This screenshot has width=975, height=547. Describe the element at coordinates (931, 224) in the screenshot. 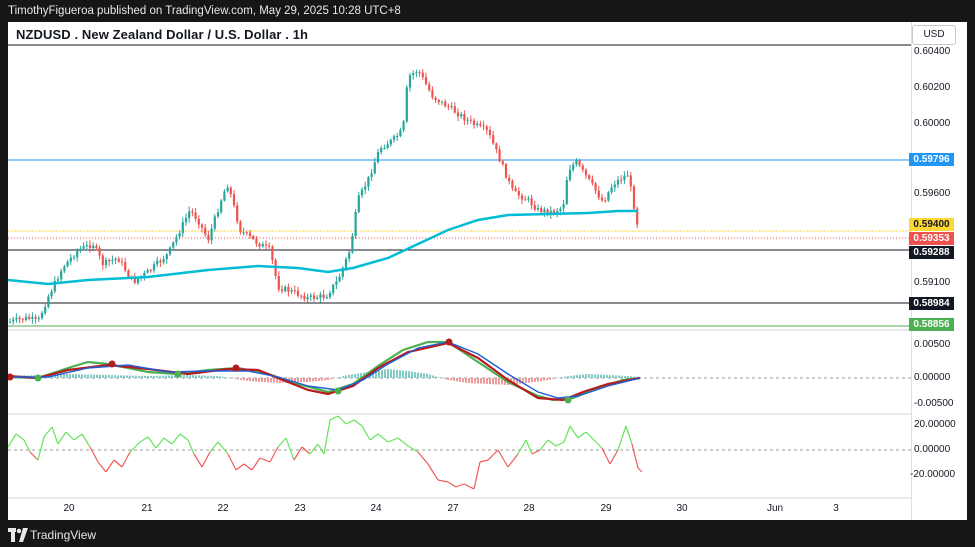

I see `yellow-level-tag: 0.59400` at that location.